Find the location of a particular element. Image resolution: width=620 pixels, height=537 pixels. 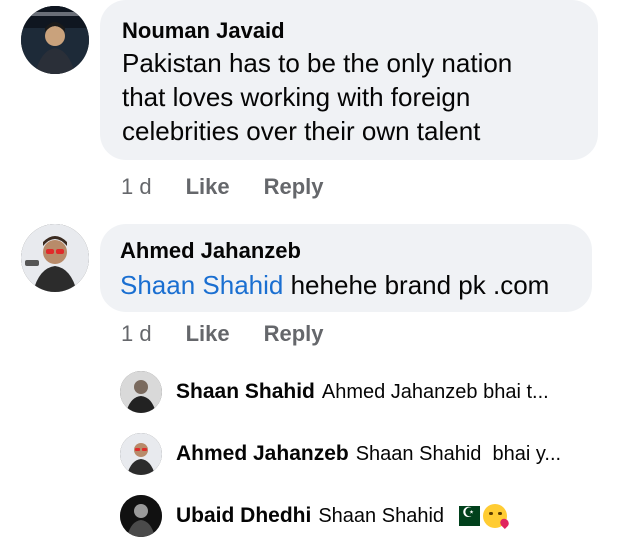

mention-link: Shaan Shahid is located at coordinates (201, 285).